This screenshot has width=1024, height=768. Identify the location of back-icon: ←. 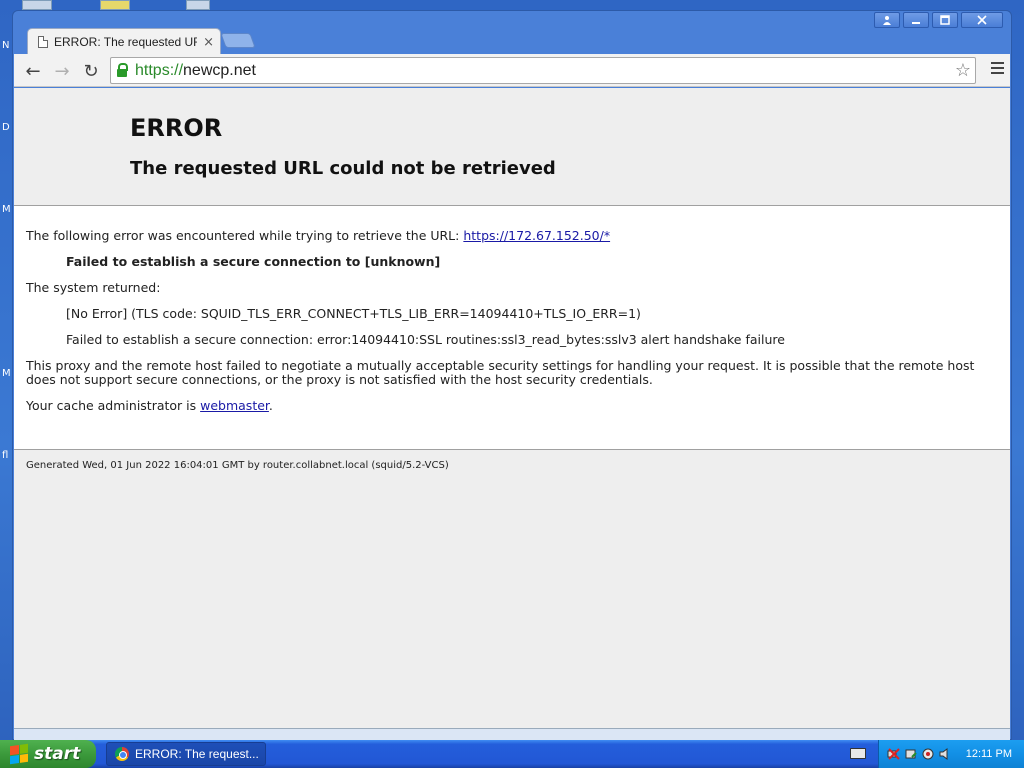
(33, 71).